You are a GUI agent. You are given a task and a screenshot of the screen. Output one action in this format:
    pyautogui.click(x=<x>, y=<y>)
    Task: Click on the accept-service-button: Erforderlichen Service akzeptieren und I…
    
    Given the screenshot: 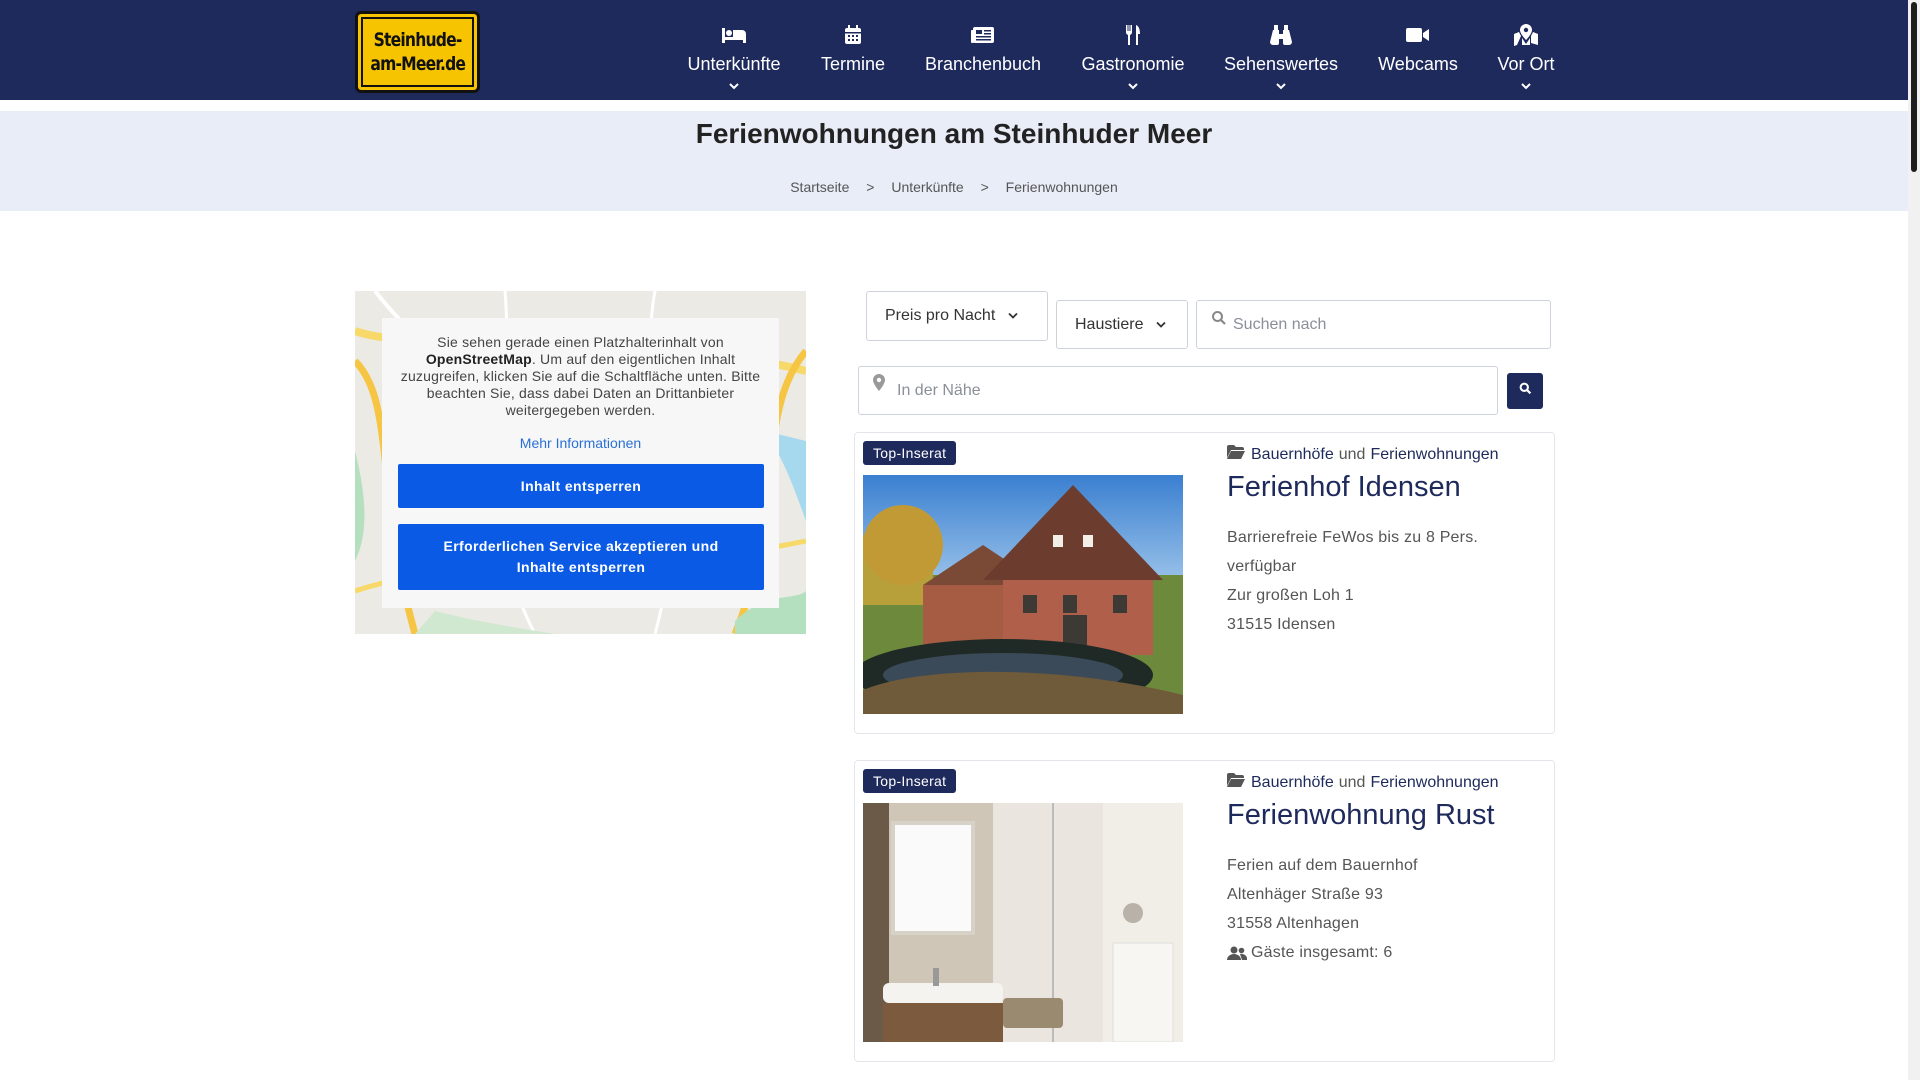 What is the action you would take?
    pyautogui.click(x=581, y=557)
    